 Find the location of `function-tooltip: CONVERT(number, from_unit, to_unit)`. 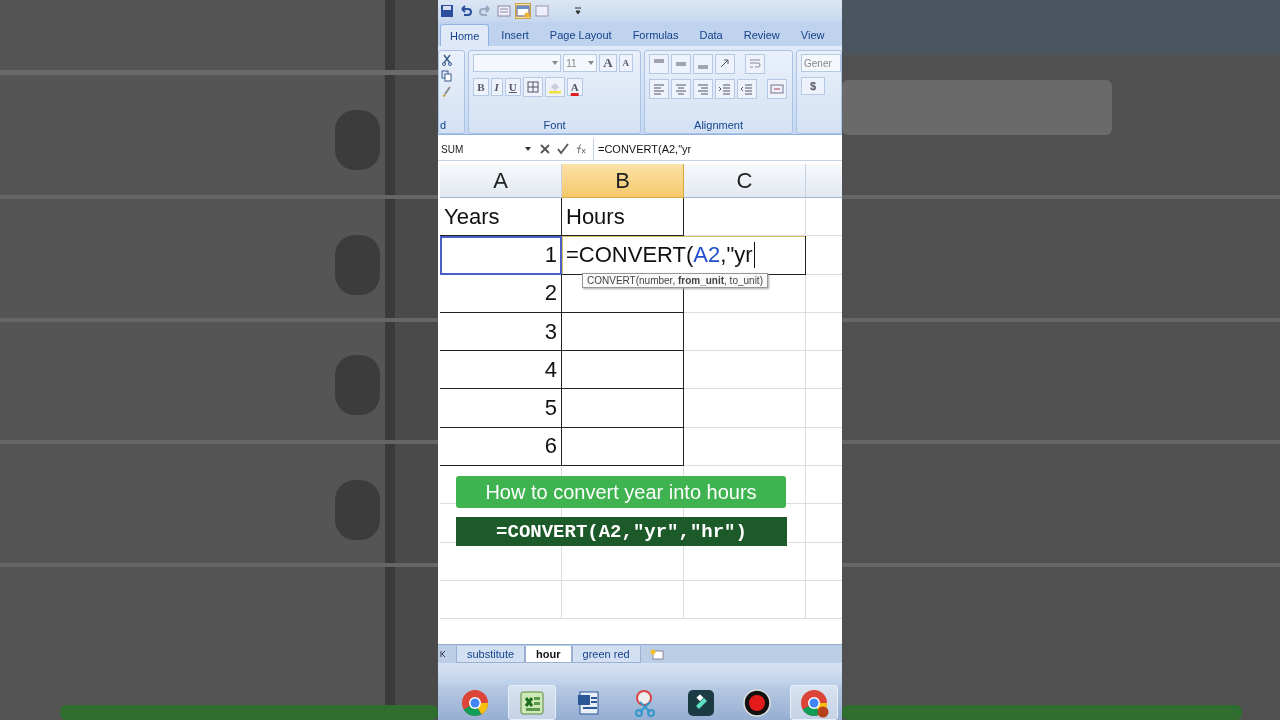

function-tooltip: CONVERT(number, from_unit, to_unit) is located at coordinates (675, 280).